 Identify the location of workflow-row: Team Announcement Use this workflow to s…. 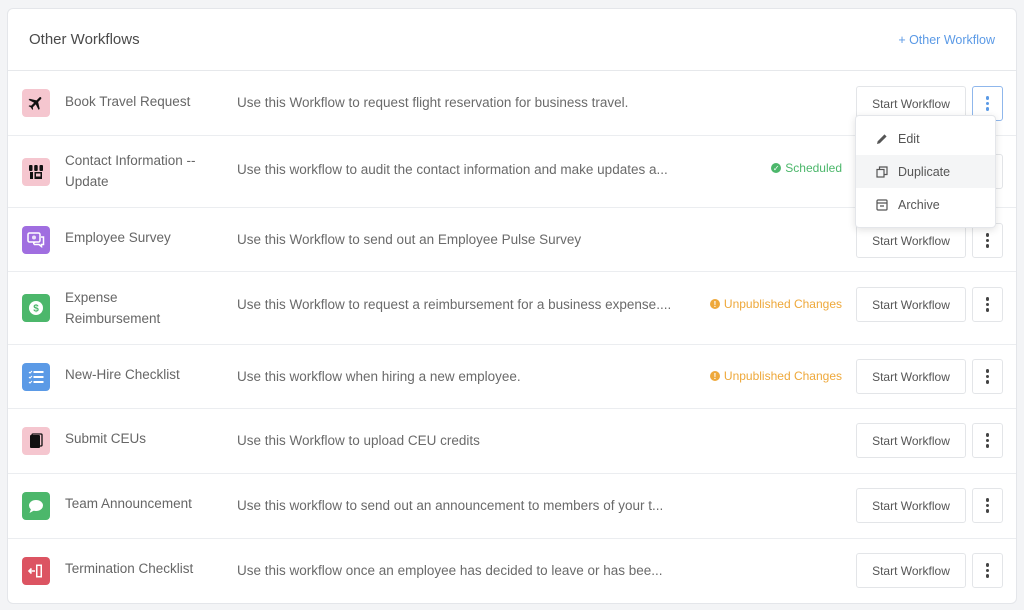
(512, 506).